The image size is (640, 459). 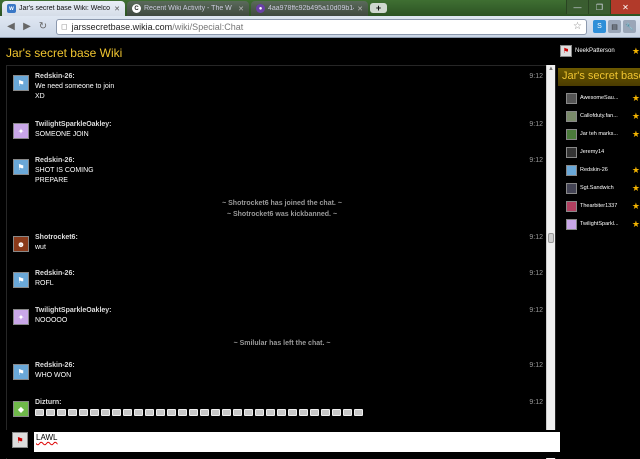 I want to click on message-text: NOOOOO, so click(x=51, y=320).